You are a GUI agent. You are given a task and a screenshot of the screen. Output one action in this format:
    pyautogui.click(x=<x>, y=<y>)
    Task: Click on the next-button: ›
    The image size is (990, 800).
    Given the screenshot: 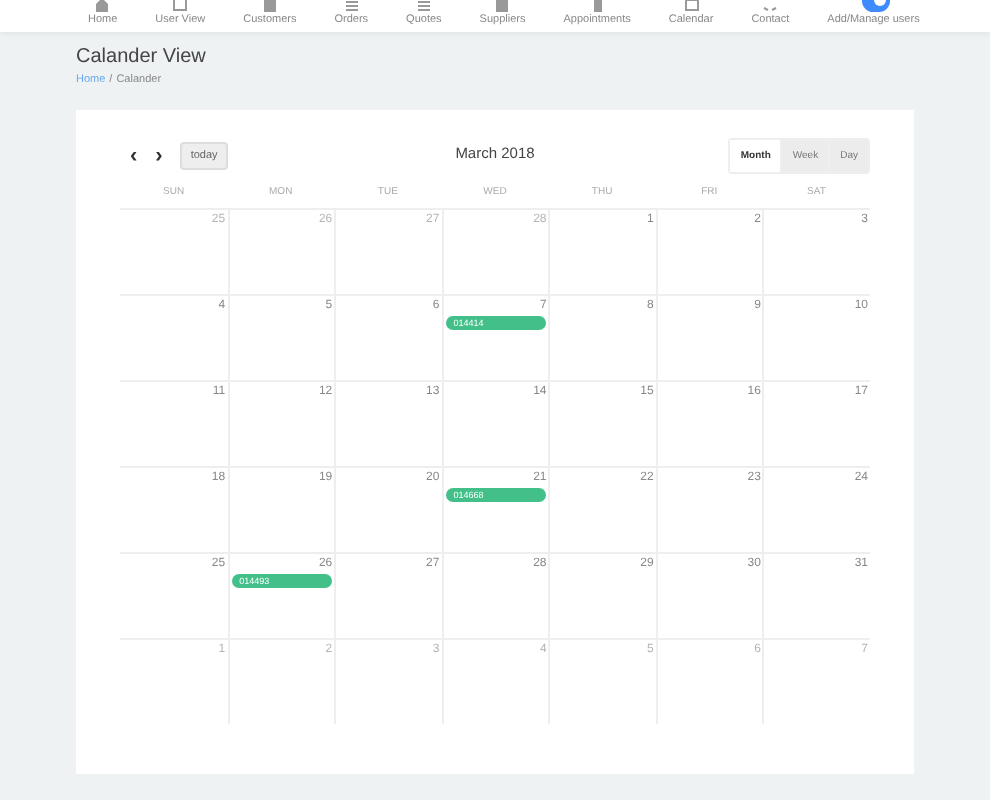 What is the action you would take?
    pyautogui.click(x=159, y=156)
    